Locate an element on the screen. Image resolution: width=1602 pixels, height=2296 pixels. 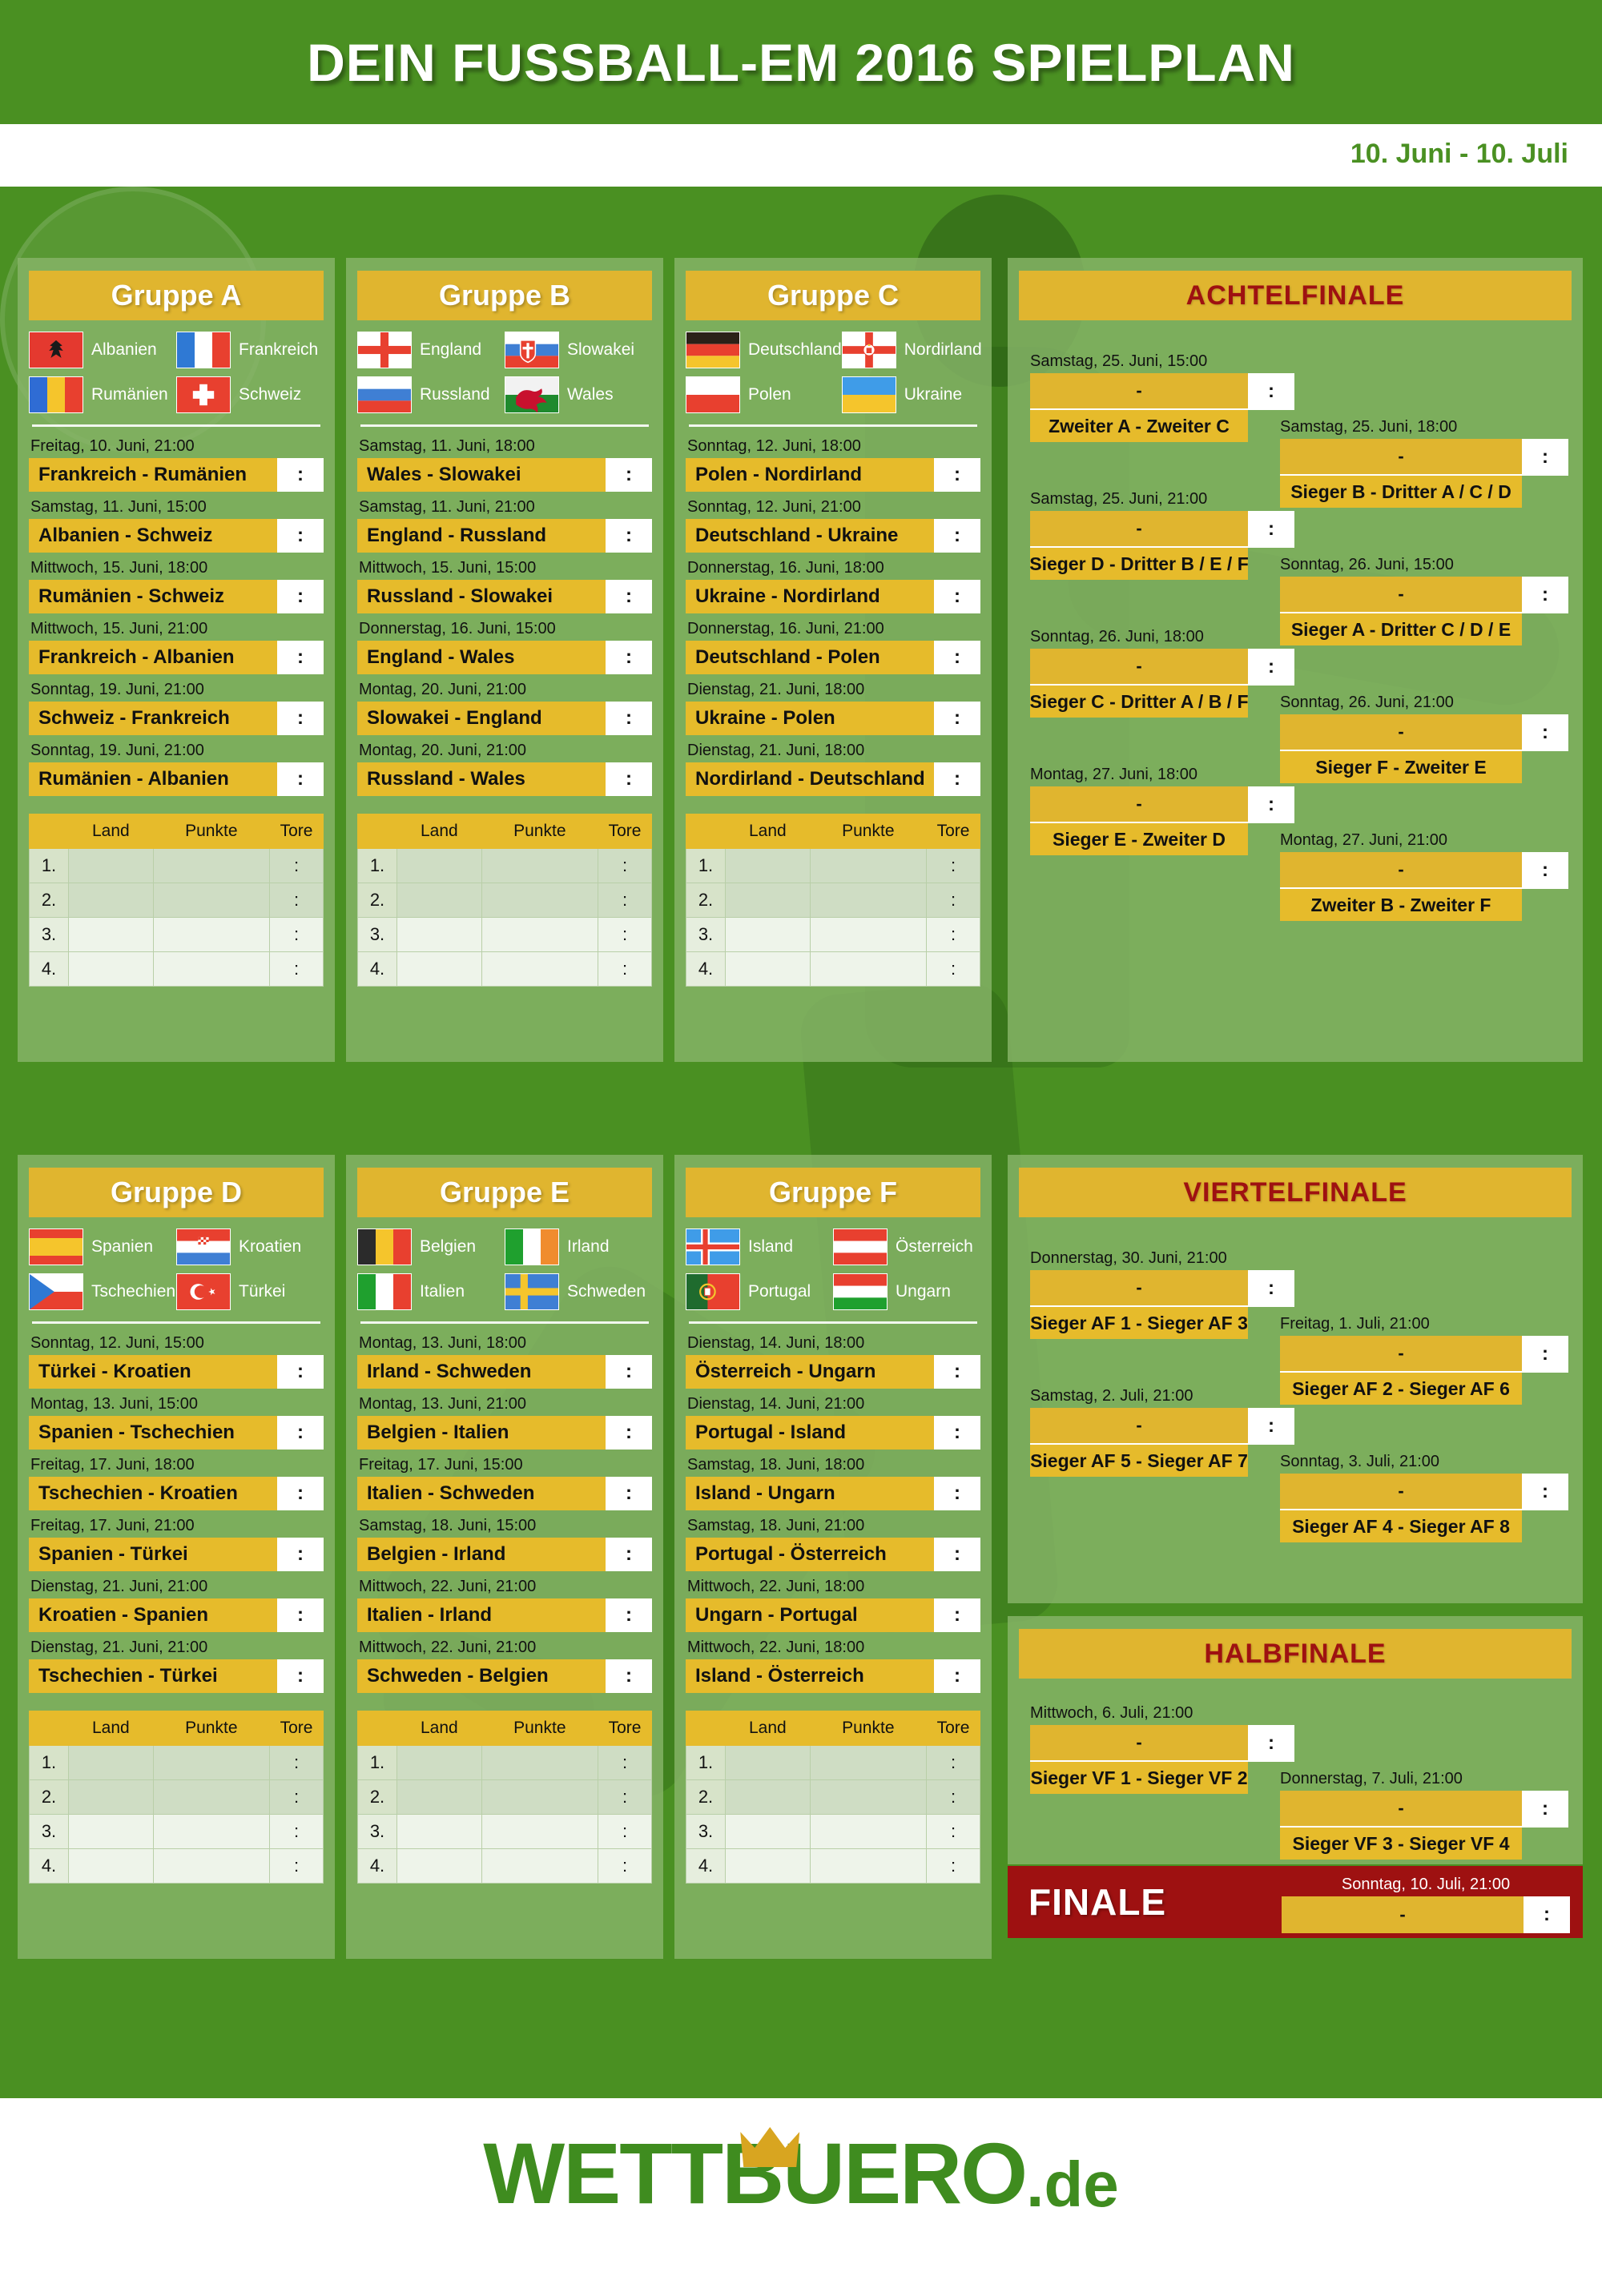
match-row: Ukraine - Nordirland : is located at coordinates (833, 596).